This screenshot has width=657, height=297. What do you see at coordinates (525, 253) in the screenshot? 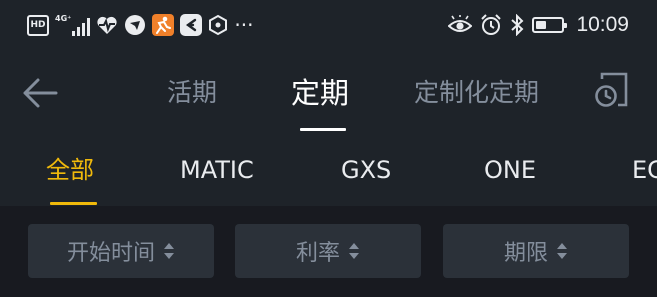
I see `sort-button-label: 期限` at bounding box center [525, 253].